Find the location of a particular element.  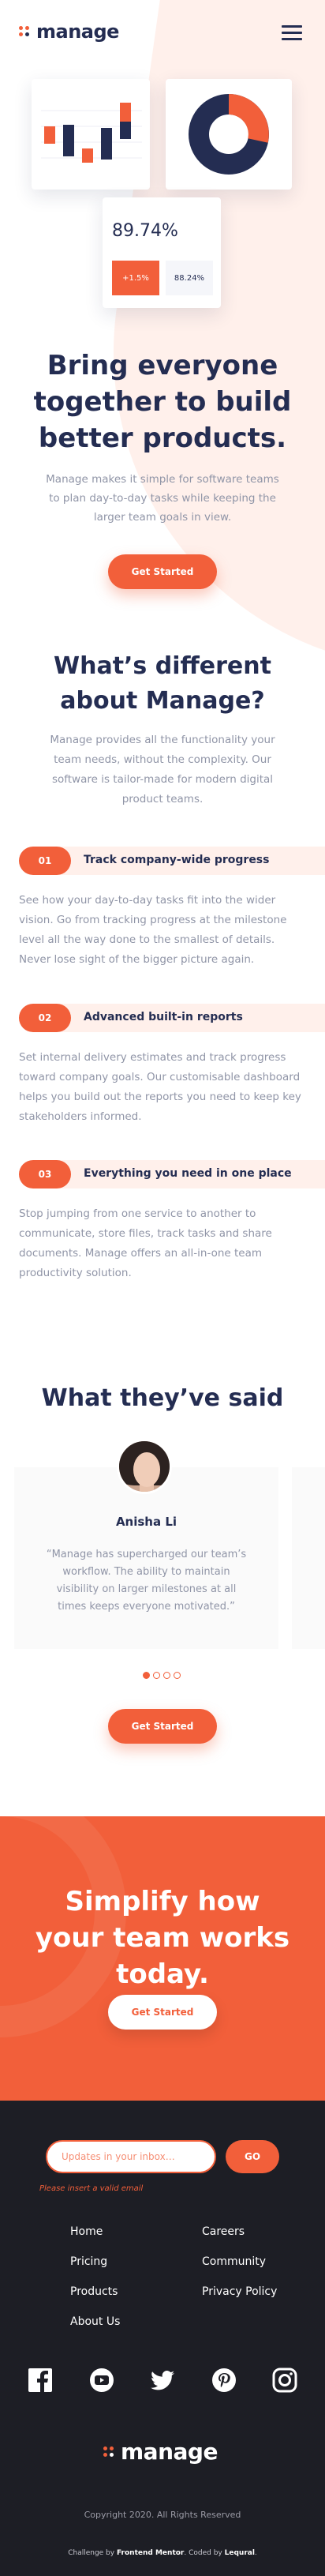

bar-chart-card is located at coordinates (91, 134).